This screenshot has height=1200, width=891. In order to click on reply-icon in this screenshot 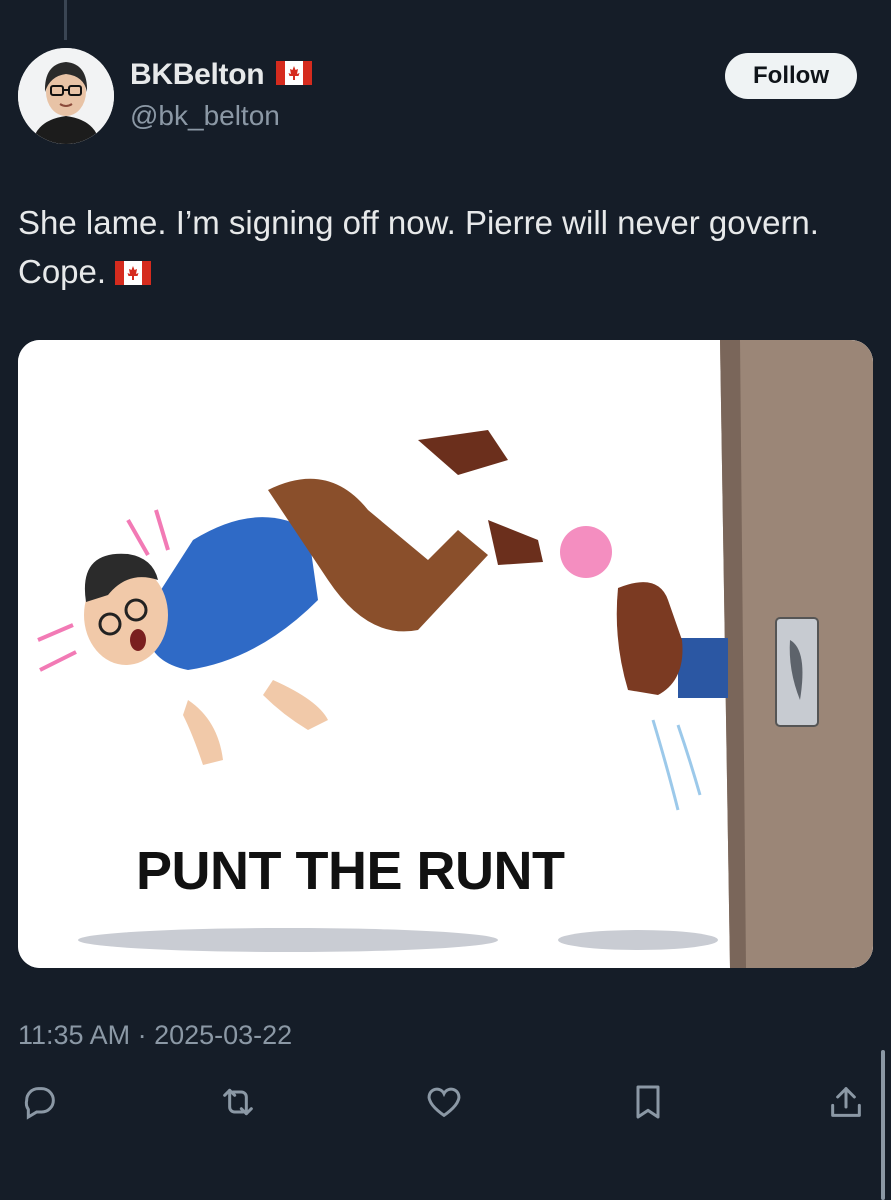, I will do `click(44, 1106)`.